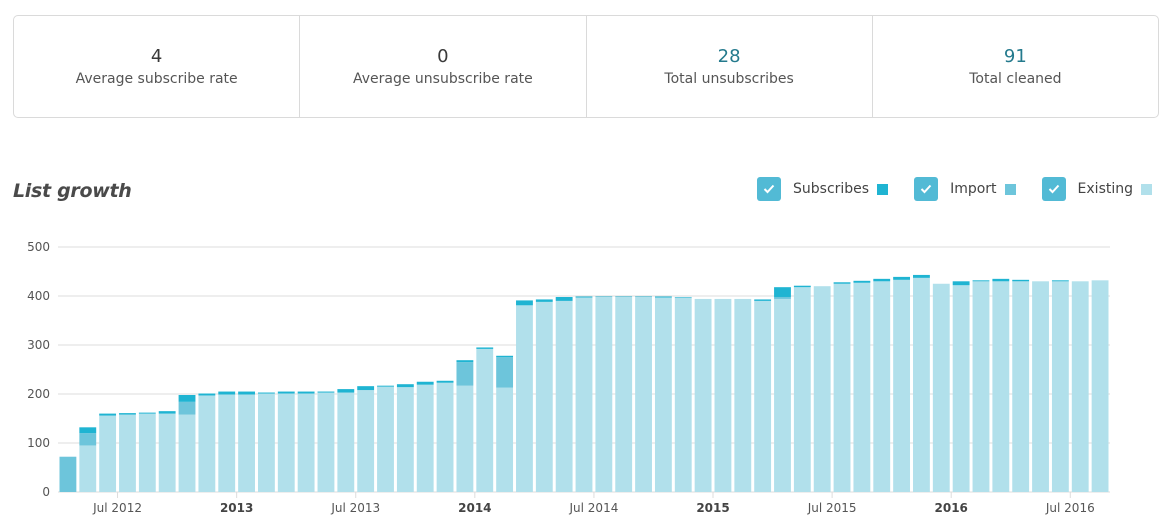 The width and height of the screenshot is (1166, 532). I want to click on legend-import: Import, so click(964, 189).